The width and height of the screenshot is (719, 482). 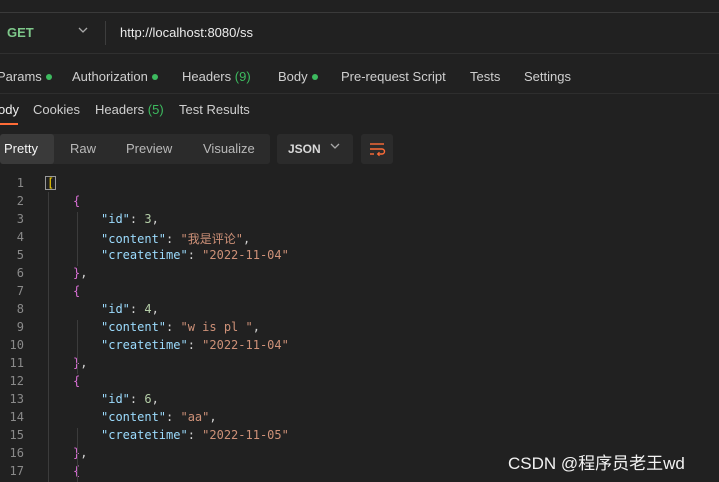 I want to click on line-number: 15, so click(x=16, y=435).